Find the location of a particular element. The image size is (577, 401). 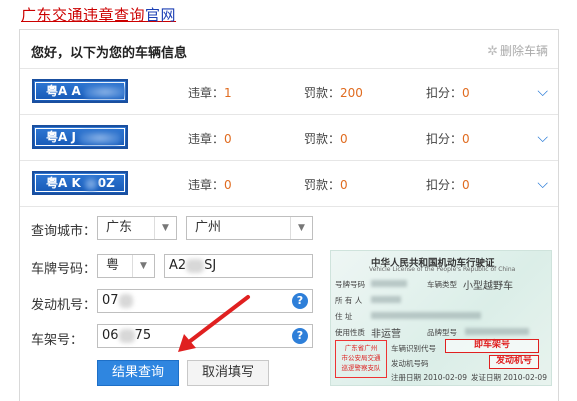

engine-highlight-box: 发动机号 is located at coordinates (514, 362).